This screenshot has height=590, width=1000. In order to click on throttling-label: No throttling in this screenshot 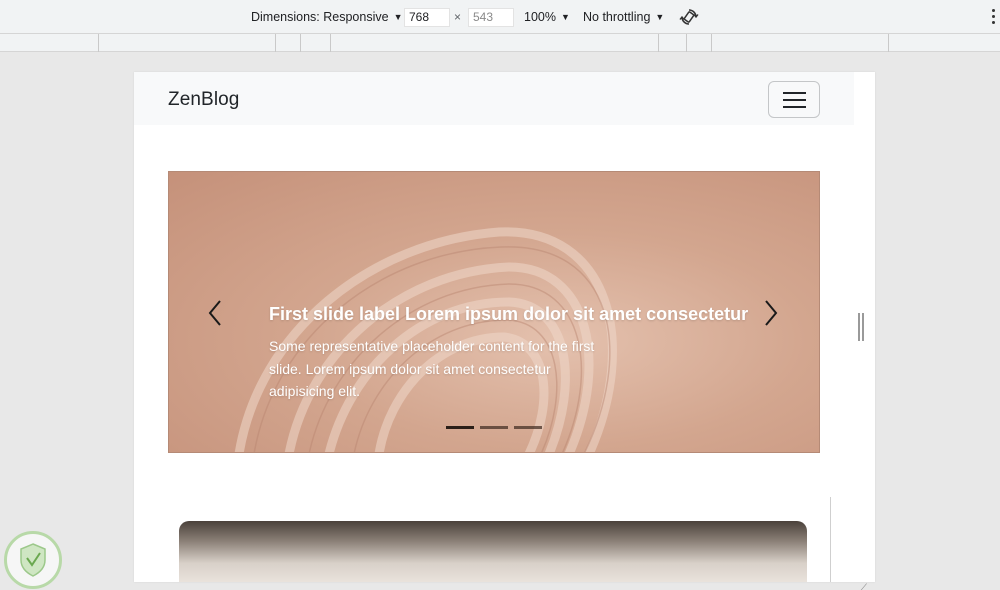, I will do `click(617, 17)`.